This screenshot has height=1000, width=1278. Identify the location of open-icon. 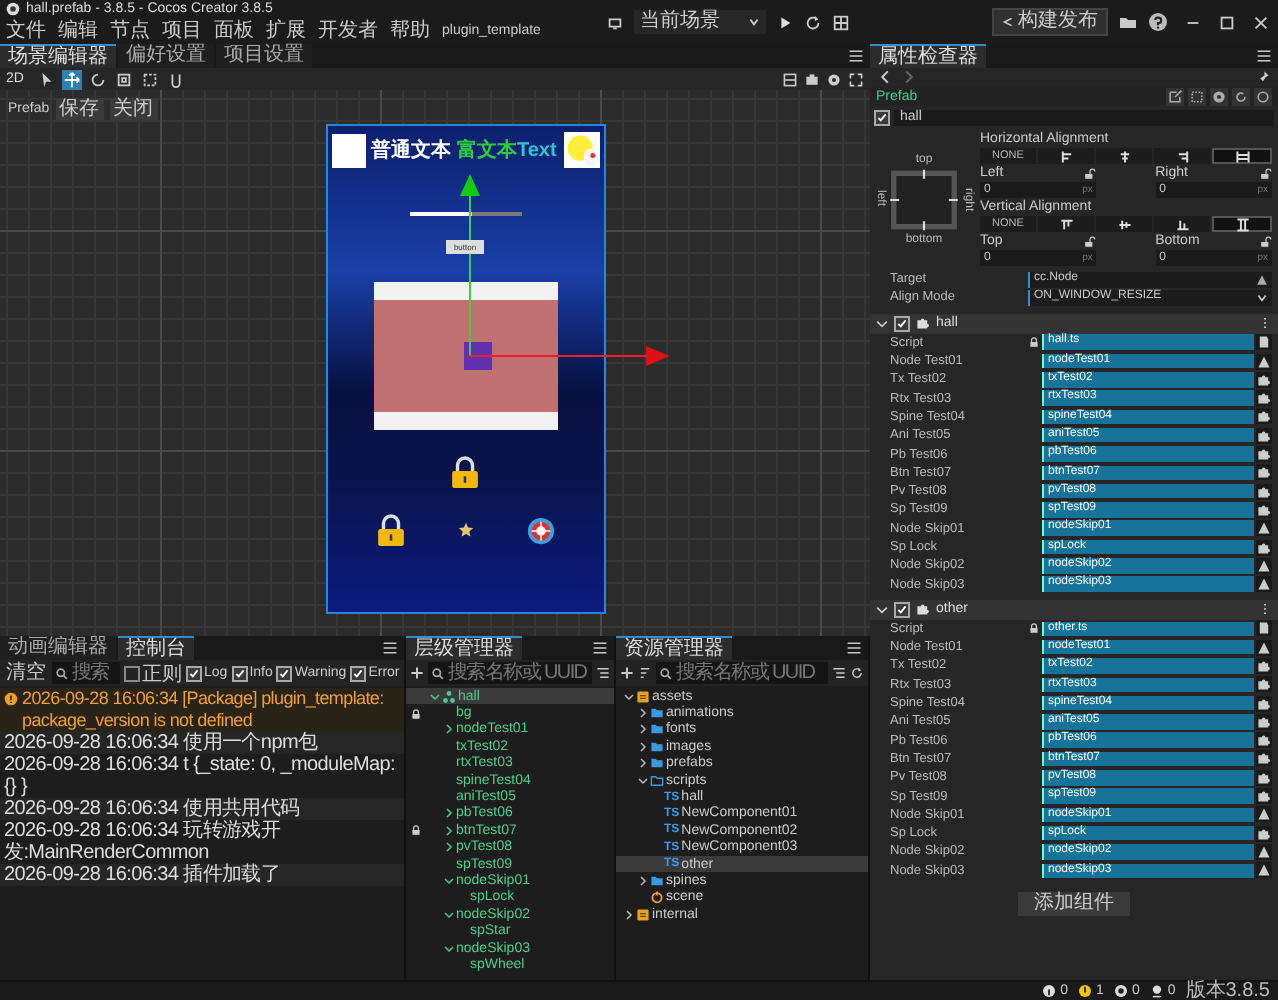
(1175, 96).